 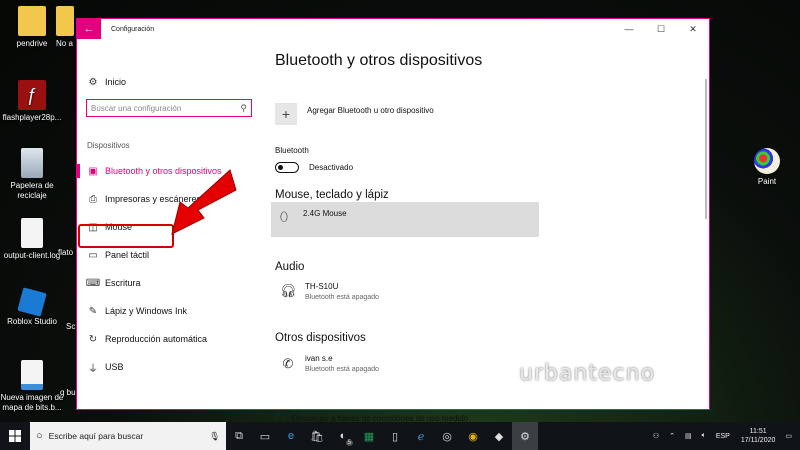 I want to click on folder-icon, so click(x=65, y=21).